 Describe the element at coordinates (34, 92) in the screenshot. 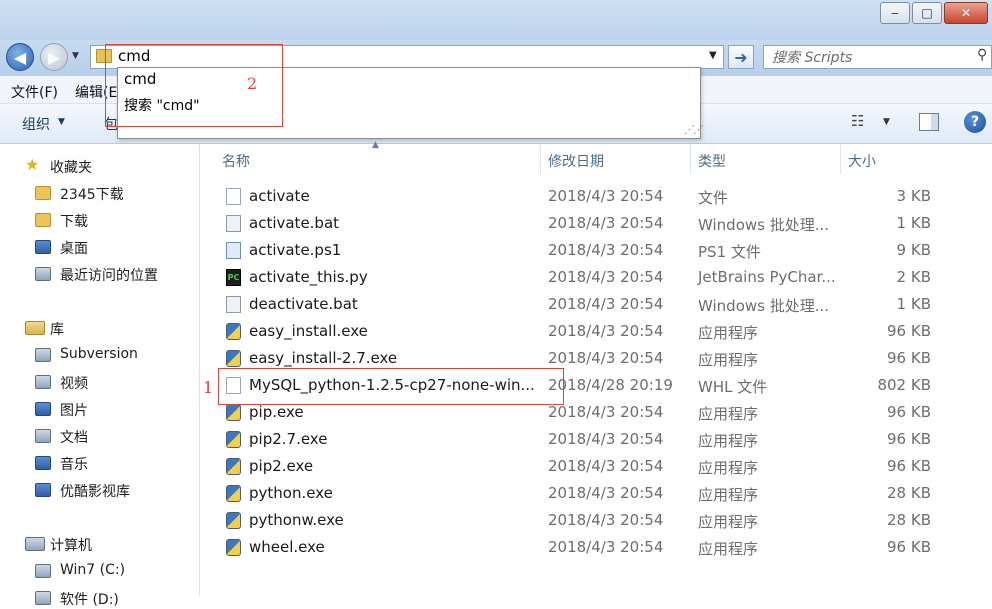

I see `menu-file: 文件(F)` at that location.